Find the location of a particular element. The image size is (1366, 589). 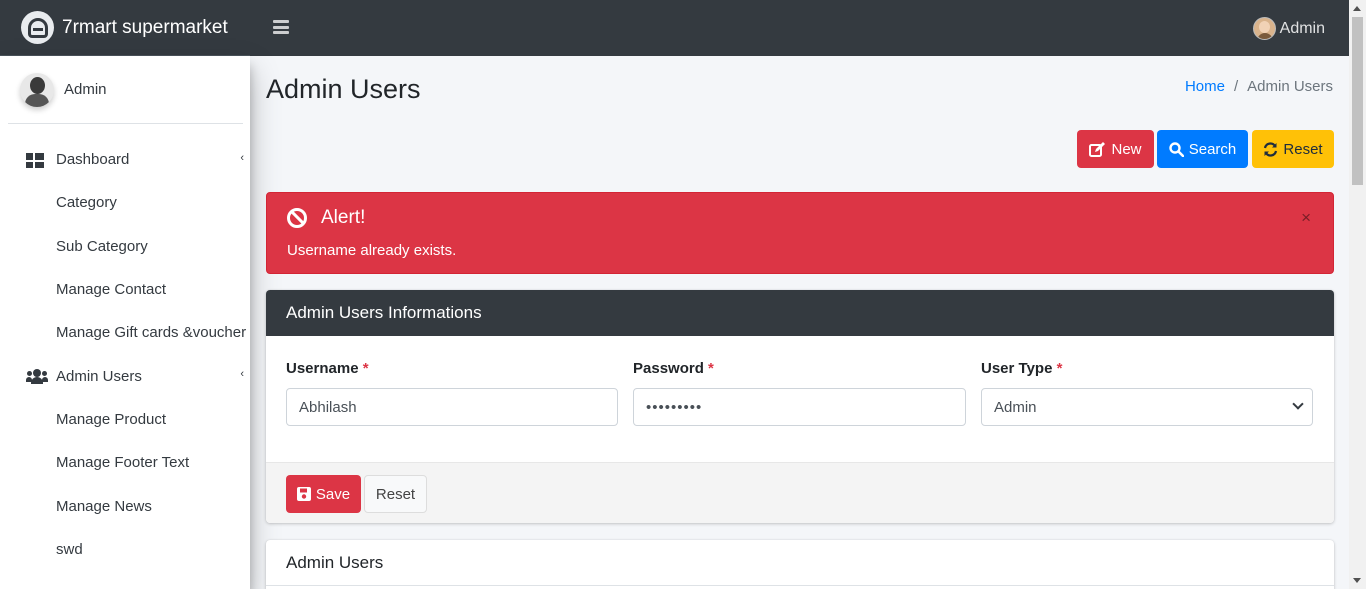

menu-toggle-icon is located at coordinates (281, 27).